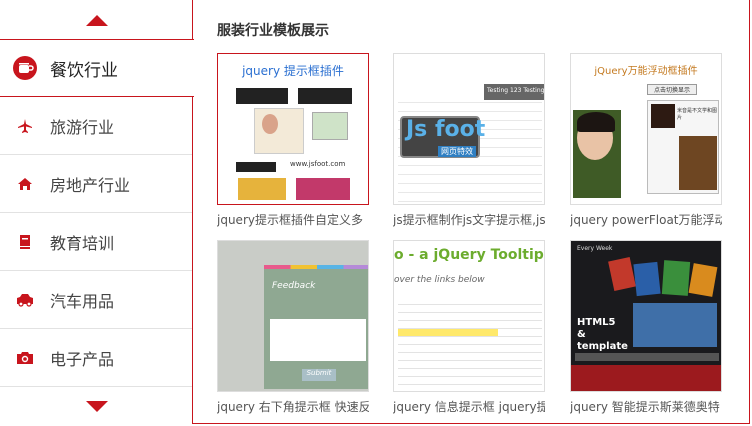  Describe the element at coordinates (595, 248) in the screenshot. I see `thumb-top-text: Every Week` at that location.